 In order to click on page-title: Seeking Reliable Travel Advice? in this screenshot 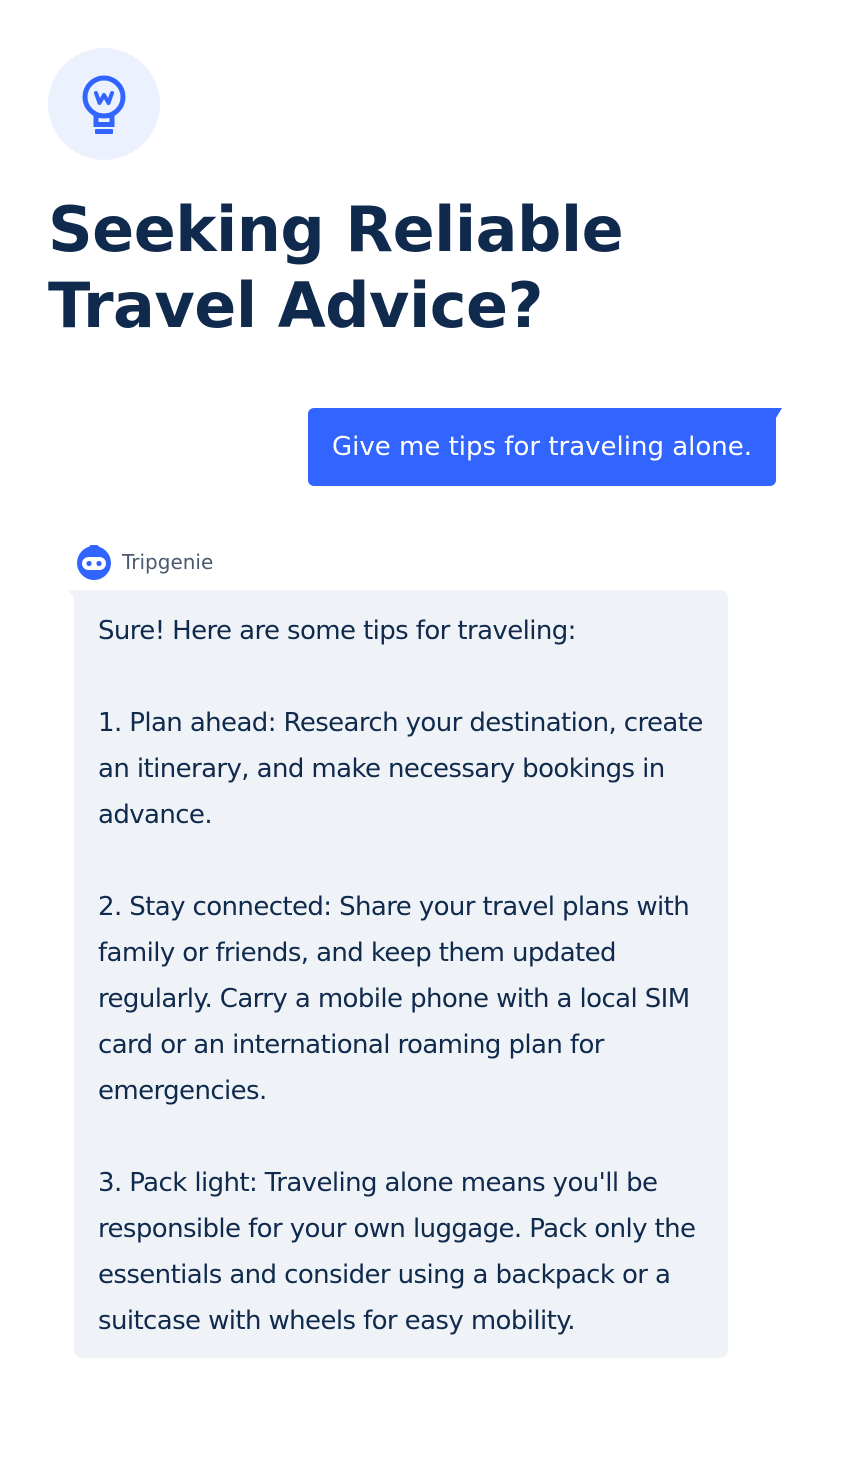, I will do `click(336, 267)`.